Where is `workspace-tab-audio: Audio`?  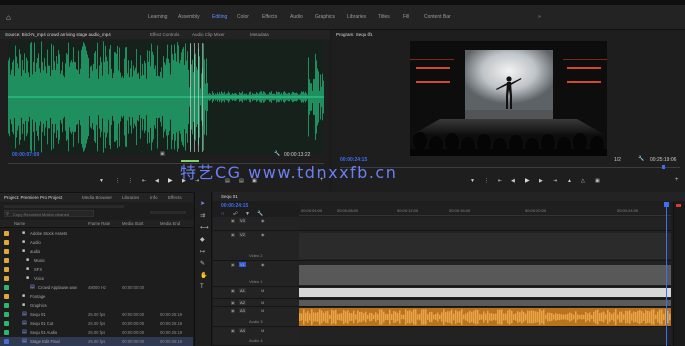 workspace-tab-audio: Audio is located at coordinates (296, 17).